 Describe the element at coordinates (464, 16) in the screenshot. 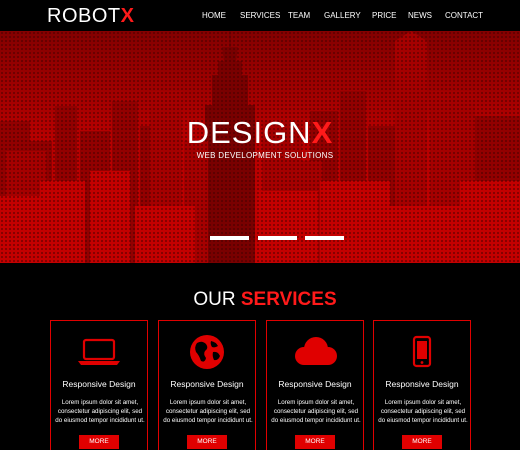

I see `nav-contact: CONTACT` at that location.